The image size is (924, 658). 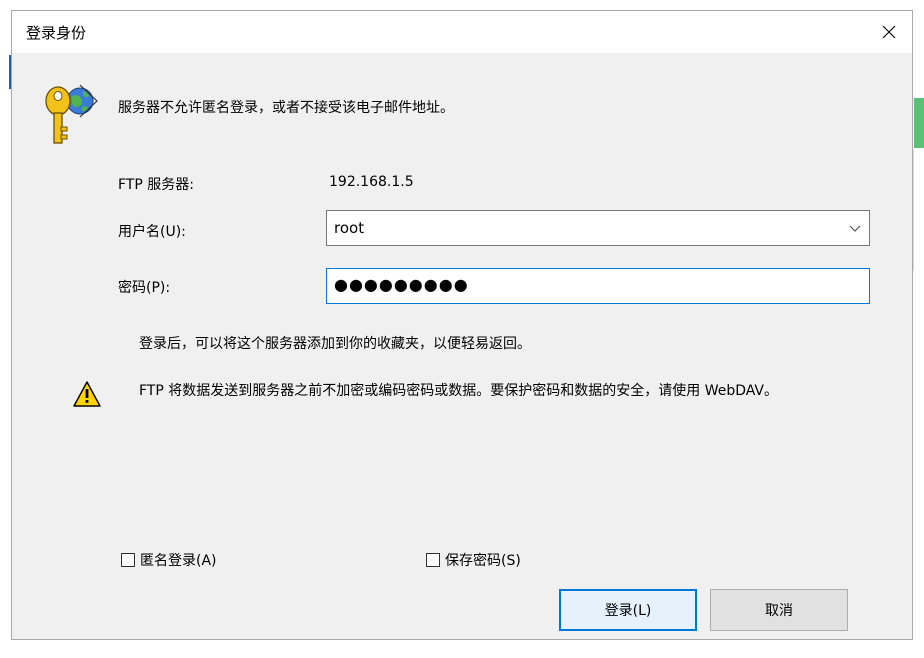 What do you see at coordinates (156, 185) in the screenshot?
I see `ftp-server-label: FTP 服务器:` at bounding box center [156, 185].